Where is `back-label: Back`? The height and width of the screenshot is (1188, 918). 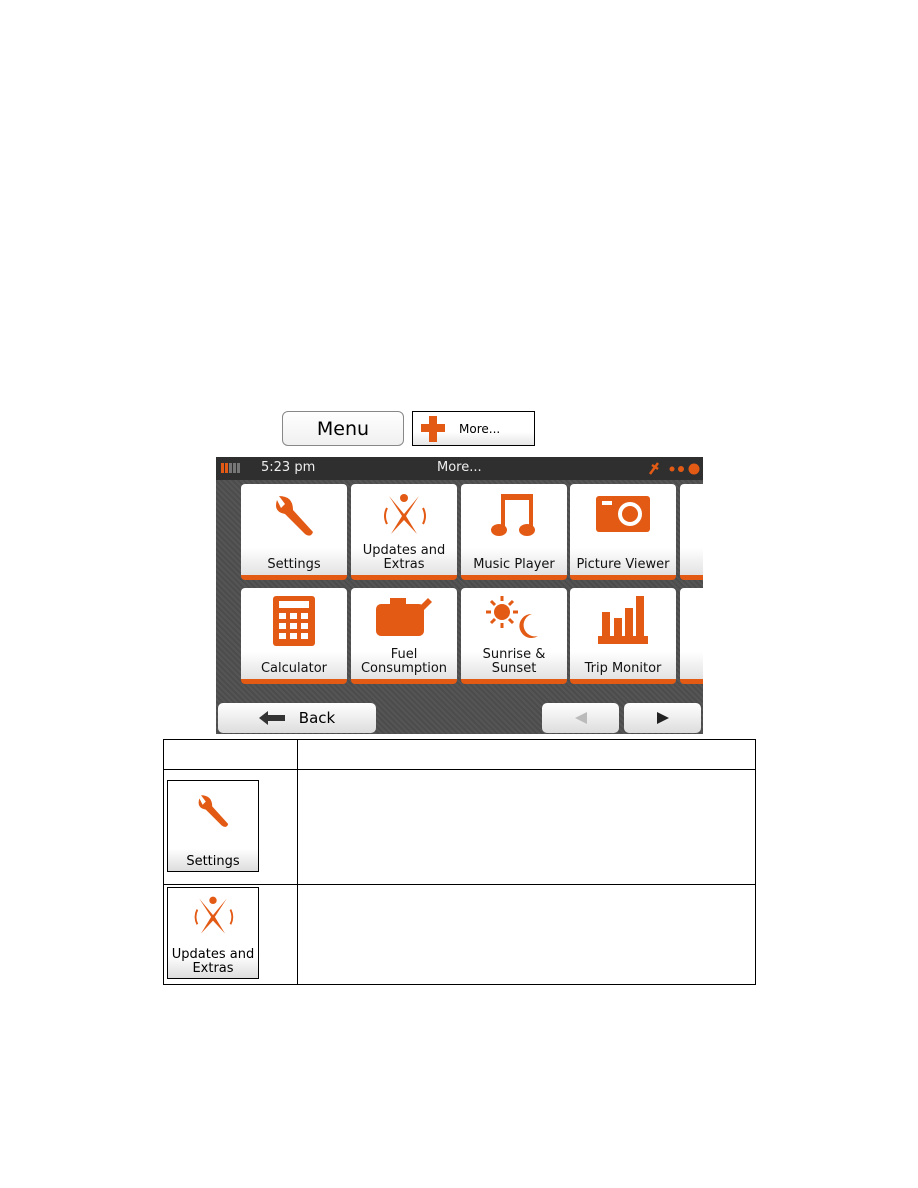
back-label: Back is located at coordinates (317, 718).